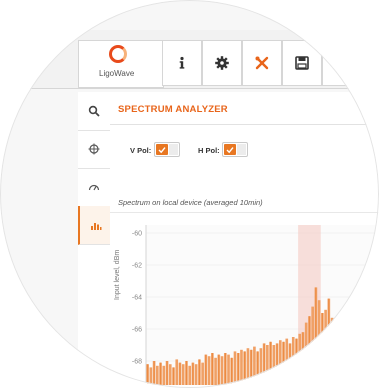  I want to click on v-pol-toggle, so click(167, 149).